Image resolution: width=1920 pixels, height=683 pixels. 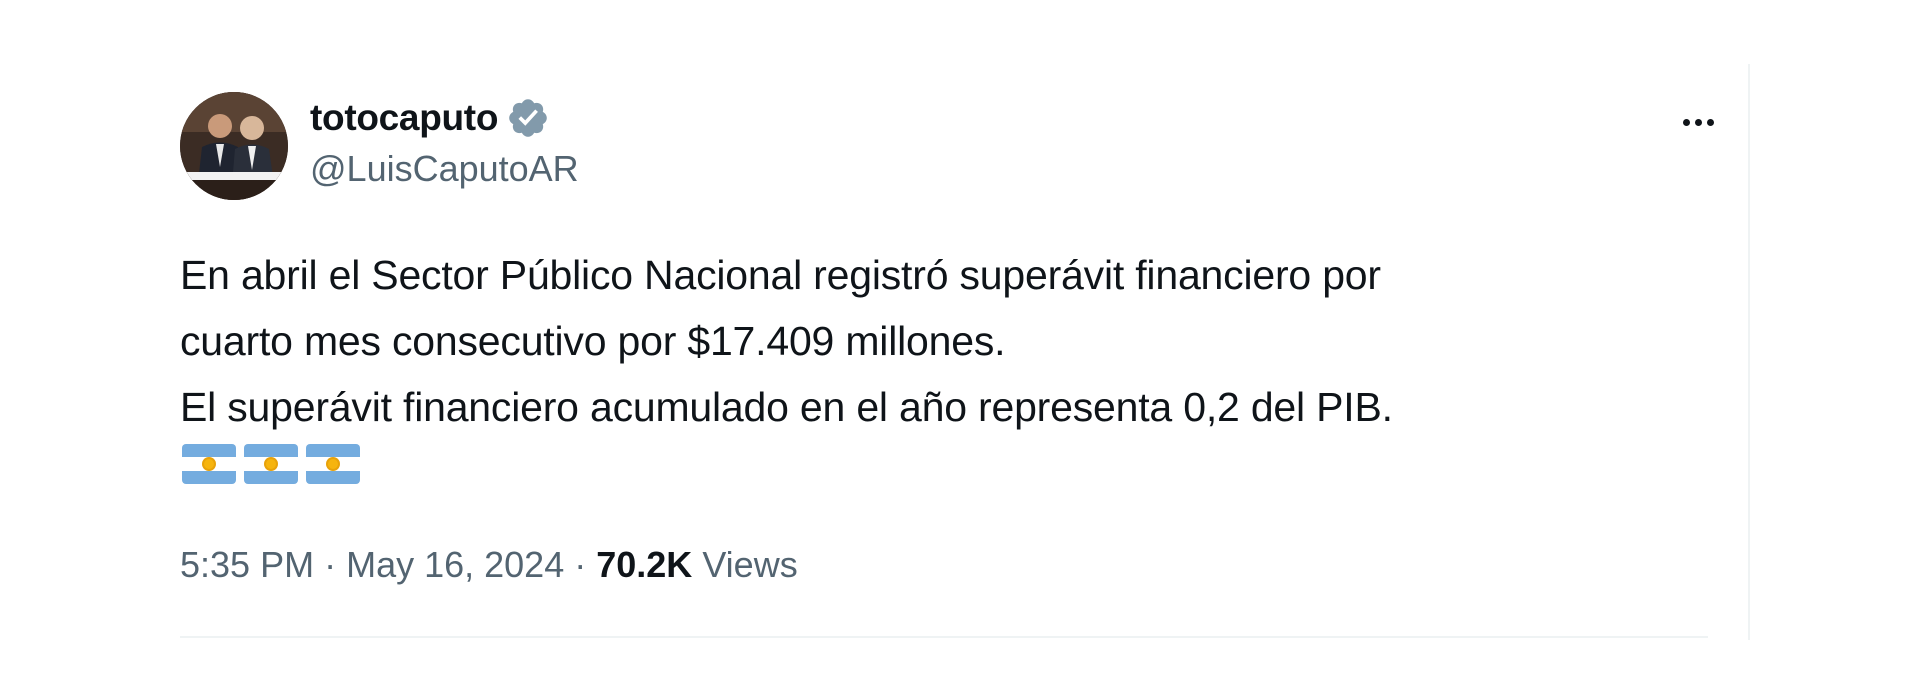 I want to click on tweet-time: 5:35 PM, so click(x=247, y=565).